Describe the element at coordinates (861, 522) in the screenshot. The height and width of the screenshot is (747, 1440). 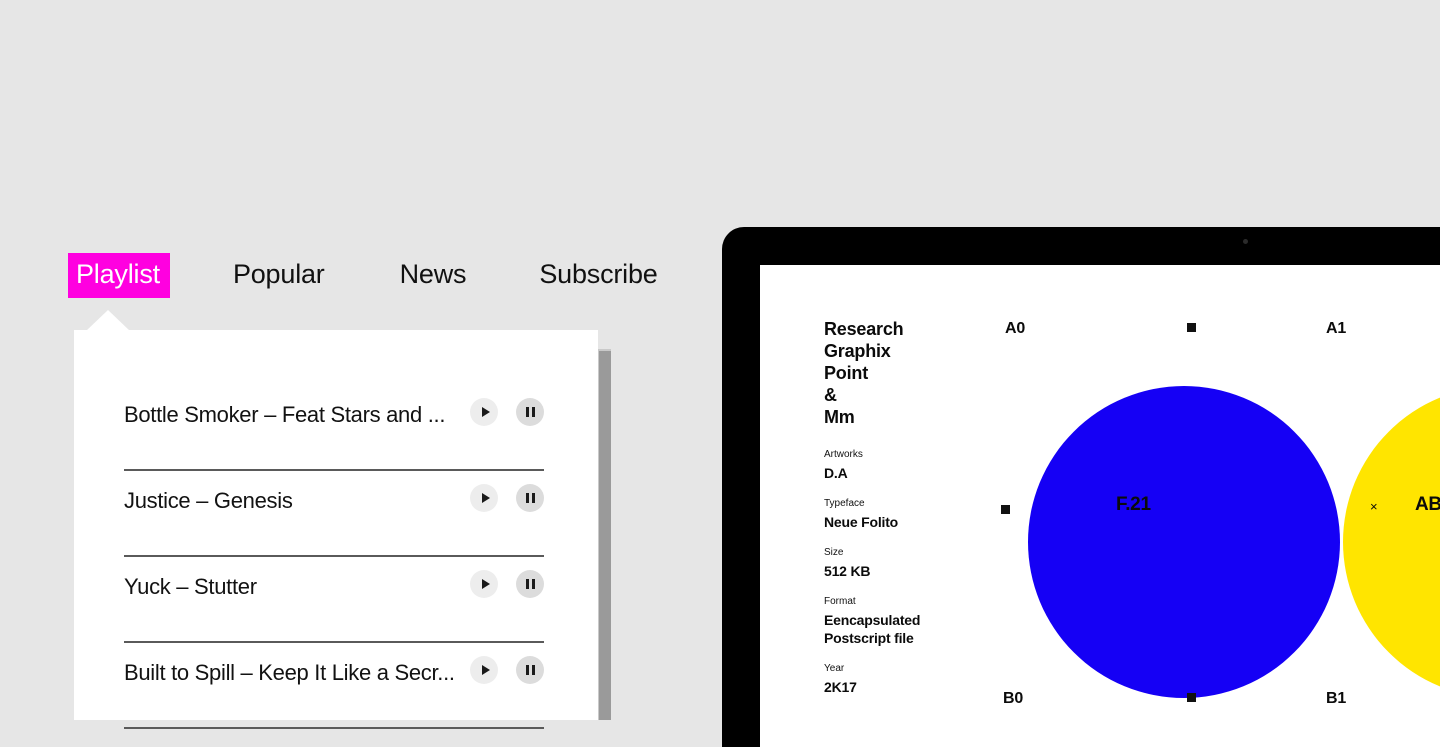
I see `meta-value: Neue Folito` at that location.